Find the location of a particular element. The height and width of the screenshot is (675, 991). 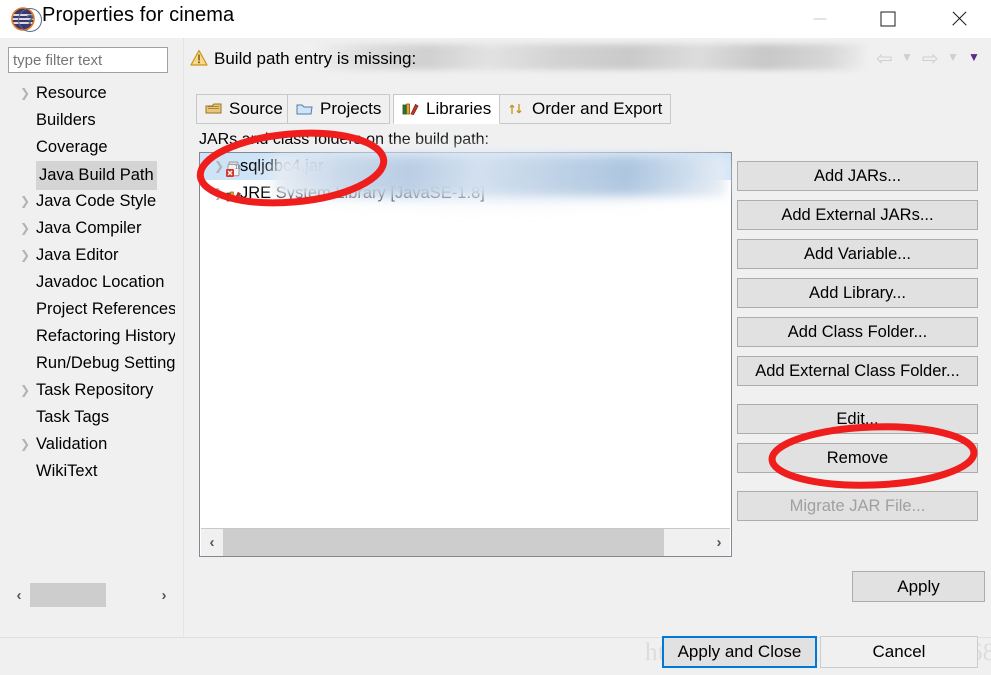

jar-error-icon: 10 is located at coordinates (233, 168).